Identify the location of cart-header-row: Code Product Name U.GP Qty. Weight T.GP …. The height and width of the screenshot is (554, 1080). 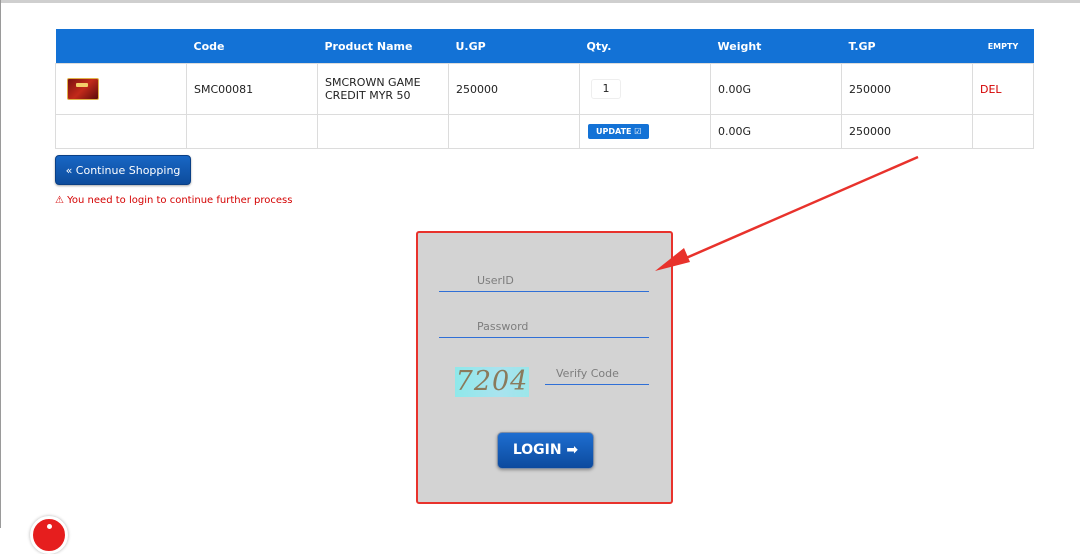
(544, 46).